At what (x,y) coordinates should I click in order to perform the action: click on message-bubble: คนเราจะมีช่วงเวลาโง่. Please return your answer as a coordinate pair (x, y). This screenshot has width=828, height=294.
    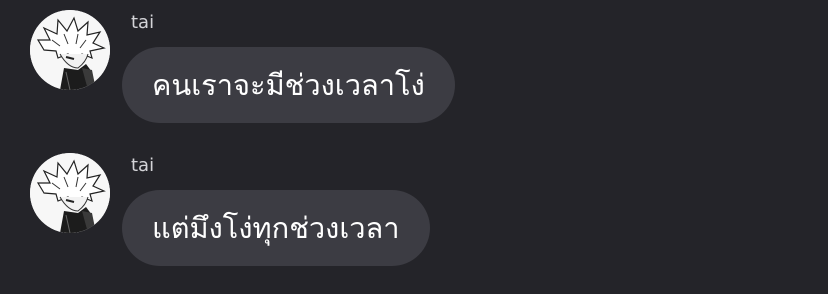
    Looking at the image, I should click on (288, 85).